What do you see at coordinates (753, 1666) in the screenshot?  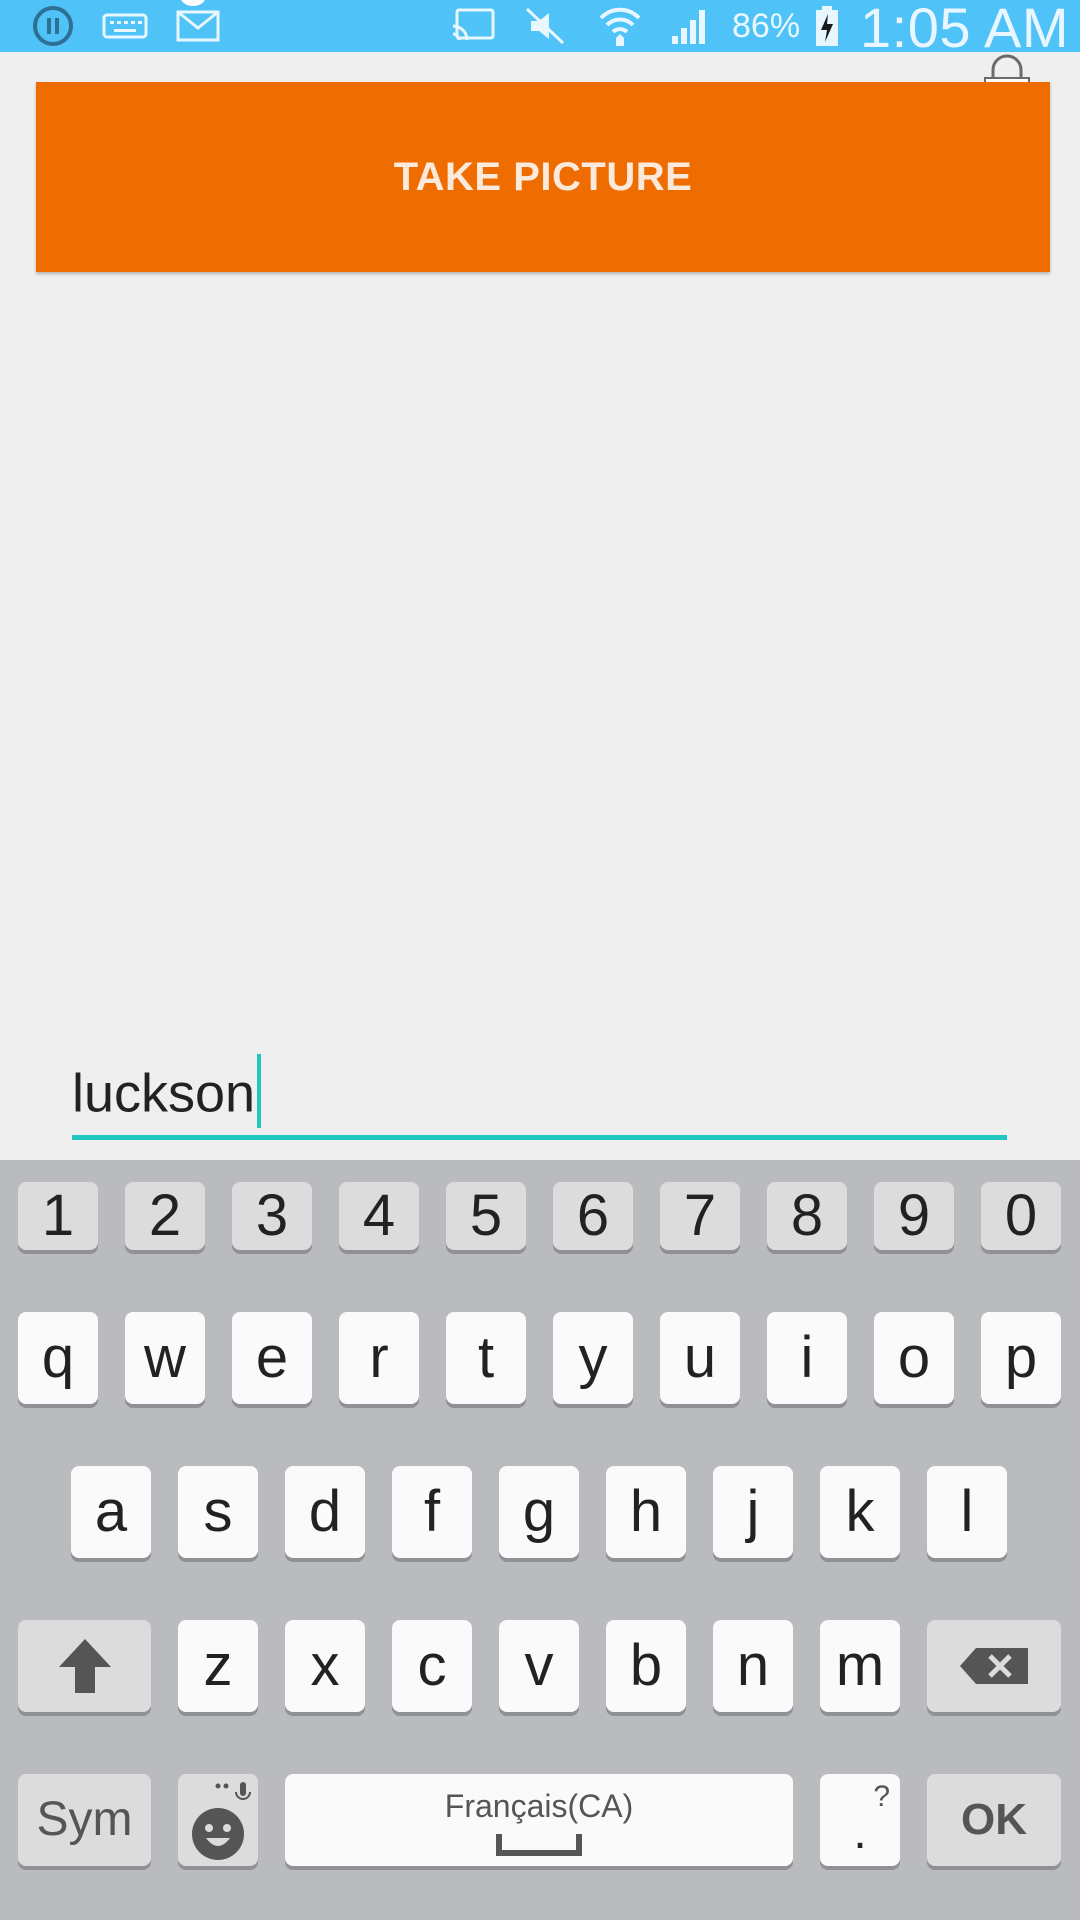 I see `key-n: n` at bounding box center [753, 1666].